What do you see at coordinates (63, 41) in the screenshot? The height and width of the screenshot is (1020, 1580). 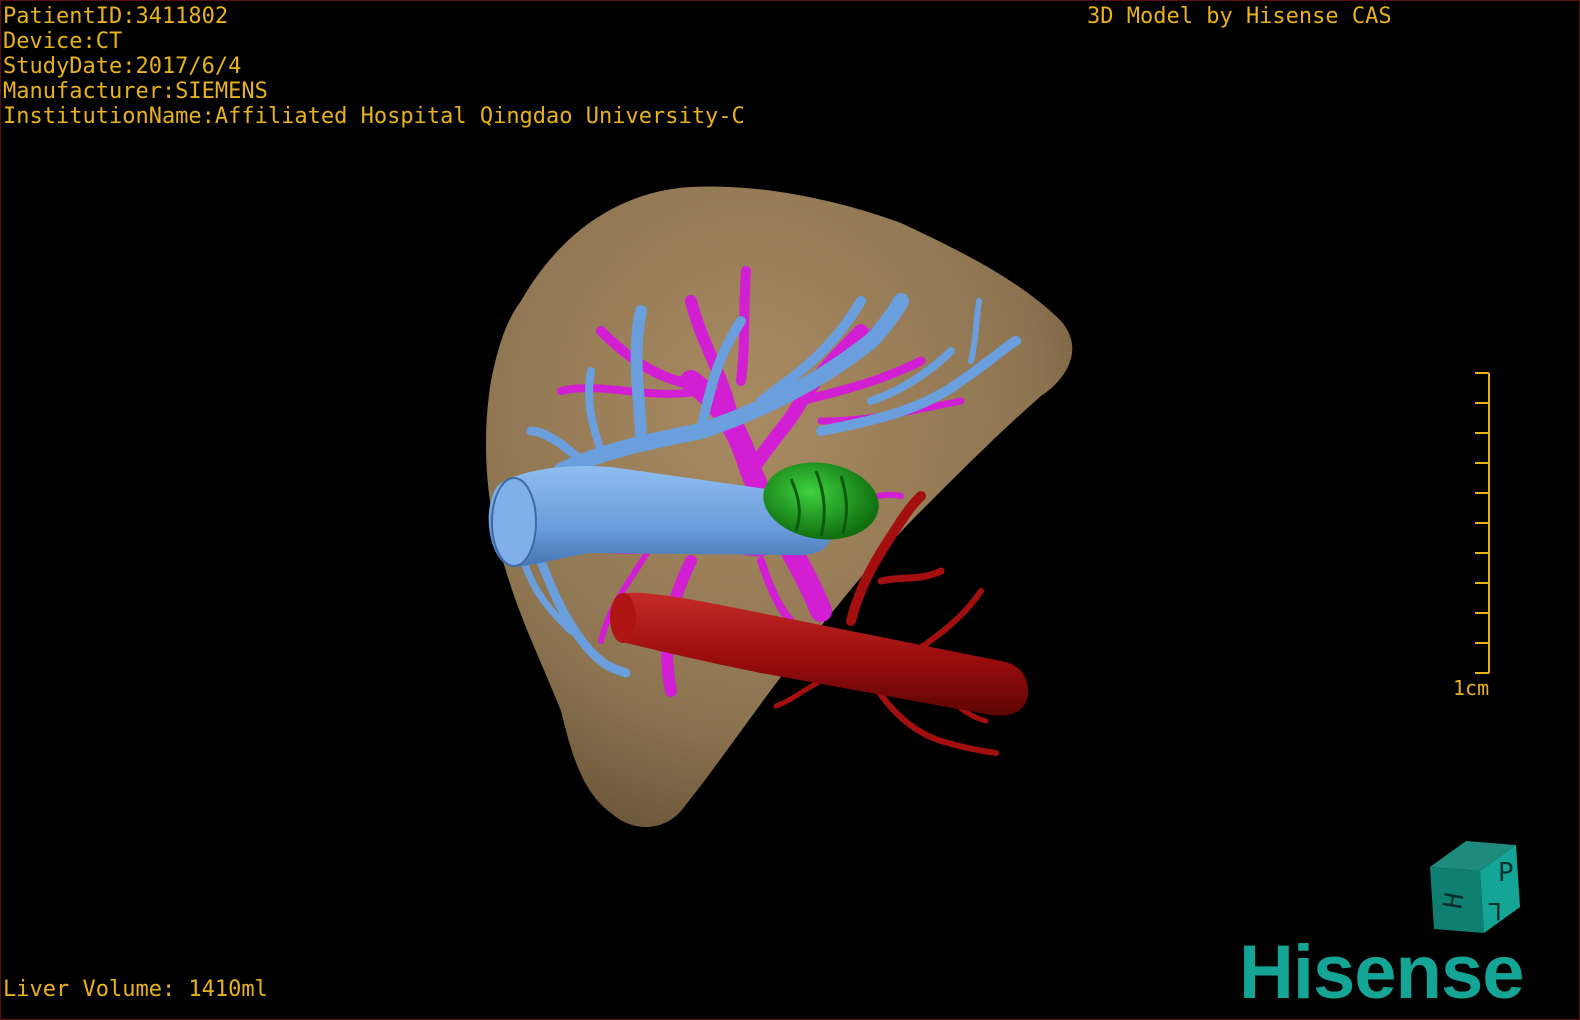 I see `device-label: Device:CT` at bounding box center [63, 41].